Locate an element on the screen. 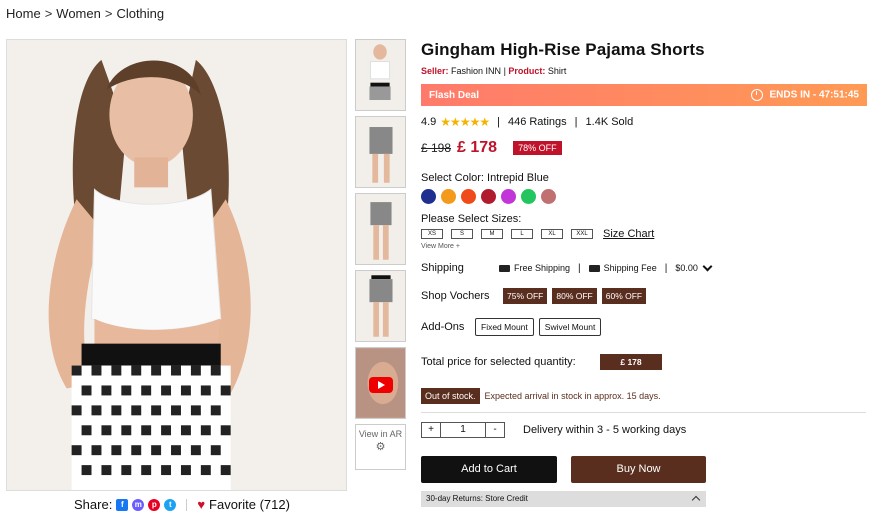 Image resolution: width=877 pixels, height=517 pixels. heart-icon: ♥ is located at coordinates (201, 504).